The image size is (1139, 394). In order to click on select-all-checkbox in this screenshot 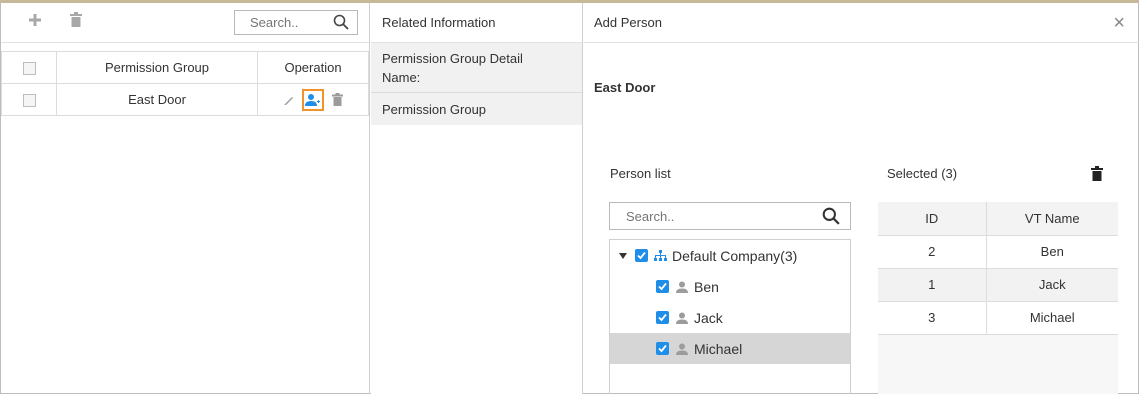, I will do `click(29, 69)`.